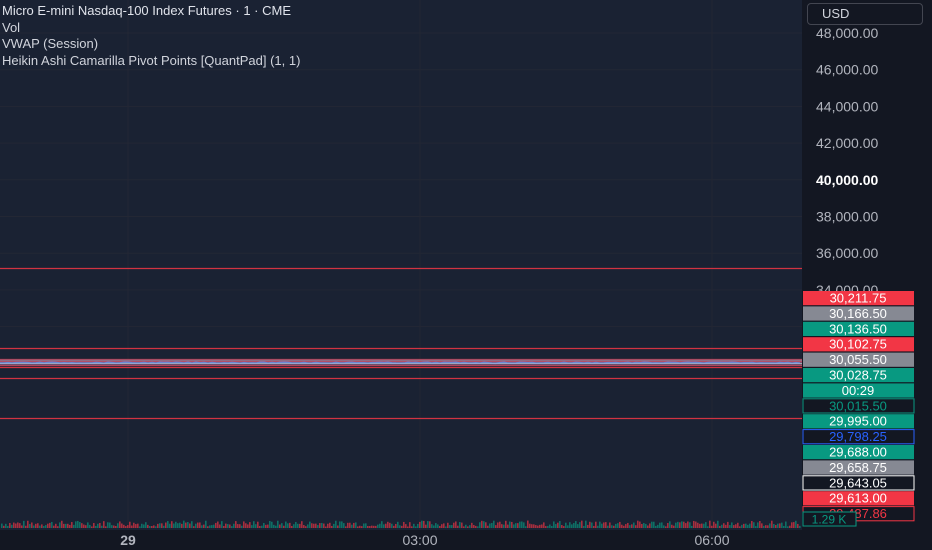  Describe the element at coordinates (466, 540) in the screenshot. I see `time-axis-background` at that location.